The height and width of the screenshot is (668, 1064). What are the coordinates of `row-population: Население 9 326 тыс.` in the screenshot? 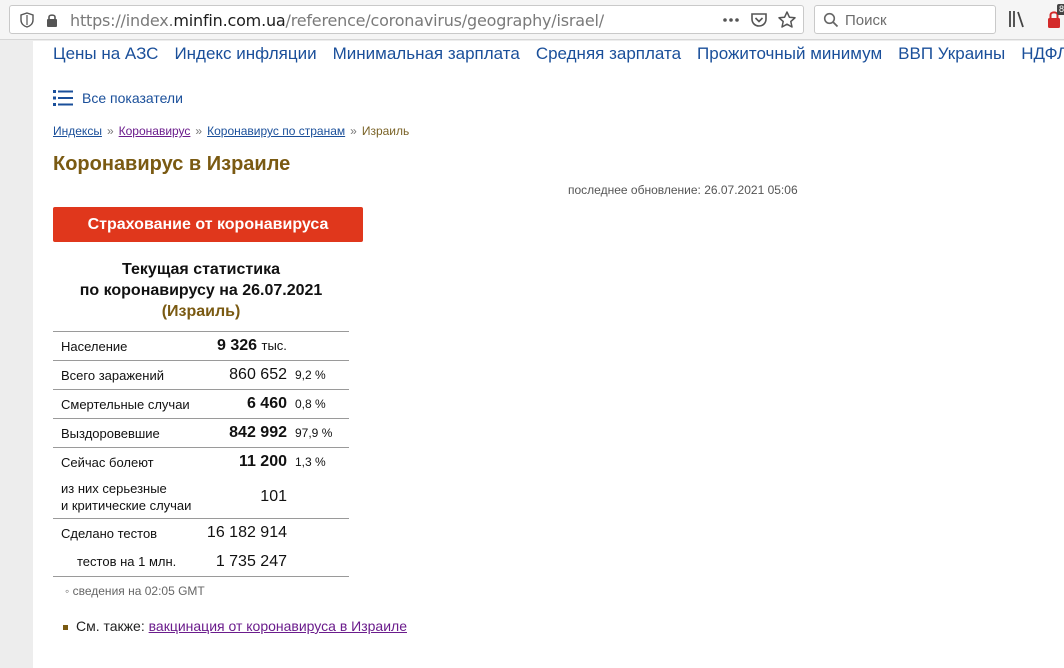 It's located at (201, 346).